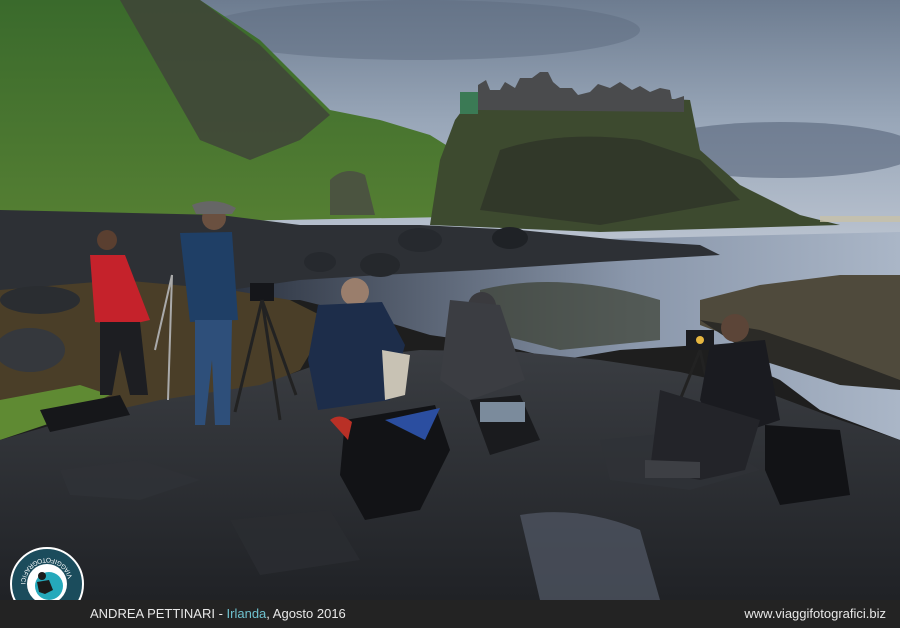 The height and width of the screenshot is (628, 900). Describe the element at coordinates (815, 613) in the screenshot. I see `website-link: www.viaggifotografici.biz` at that location.